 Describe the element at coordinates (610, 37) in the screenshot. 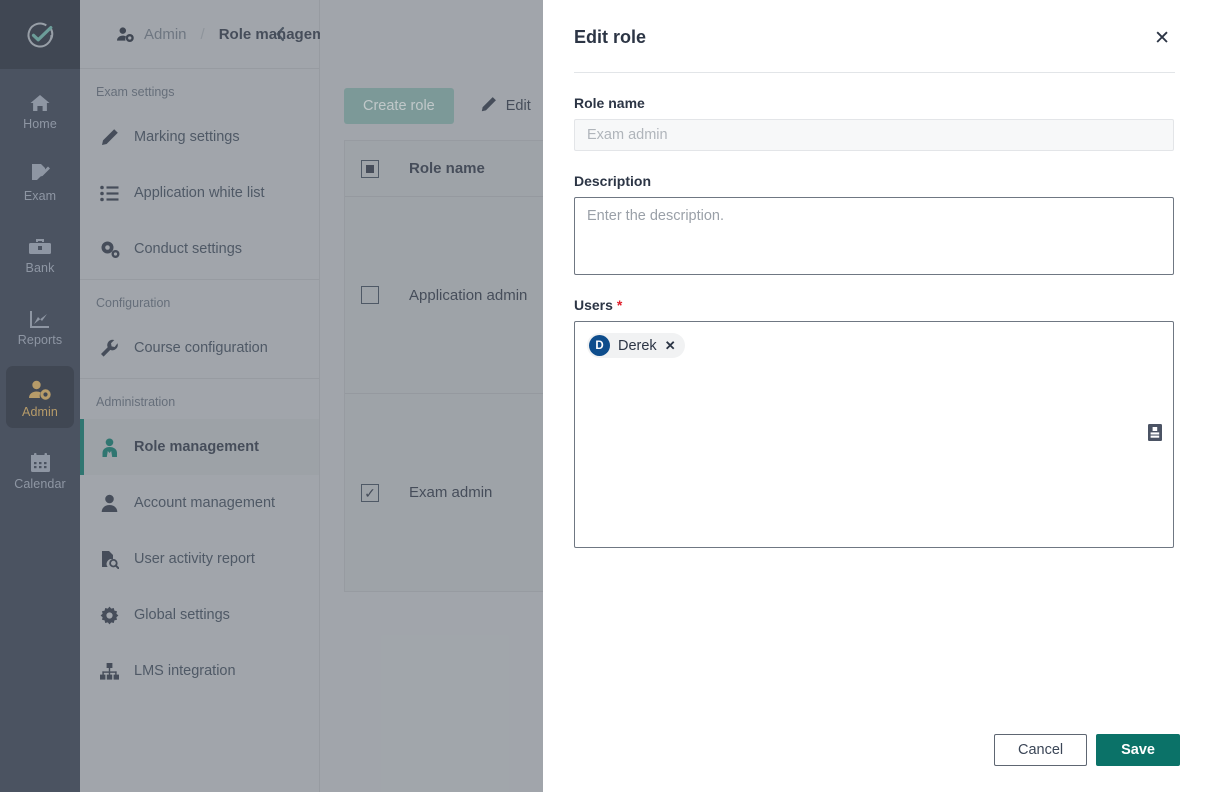

I see `modal-title: Edit role` at that location.